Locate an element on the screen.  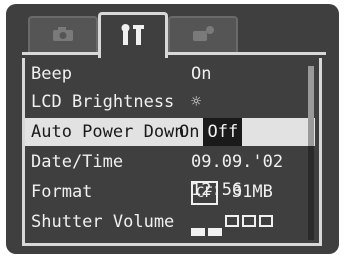
tab-custom is located at coordinates (203, 35).